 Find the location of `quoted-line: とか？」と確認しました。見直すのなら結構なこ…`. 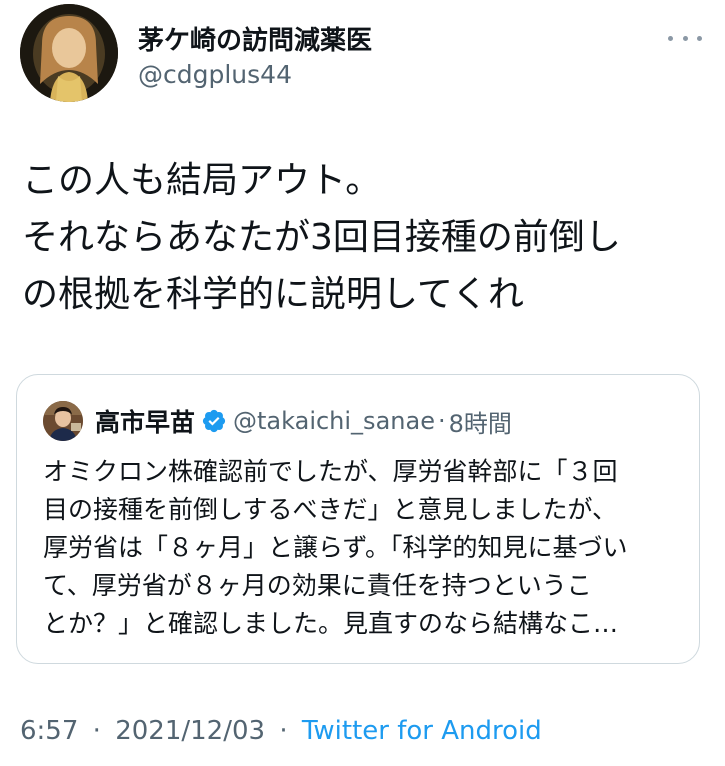

quoted-line: とか？」と確認しました。見直すのなら結構なこ… is located at coordinates (331, 623).